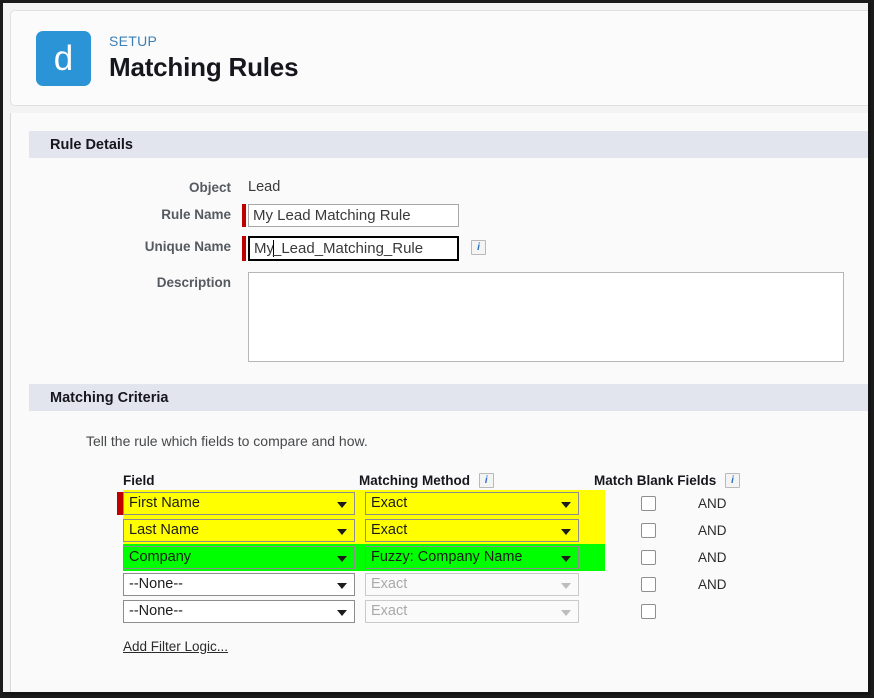 The width and height of the screenshot is (874, 698). What do you see at coordinates (448, 397) in the screenshot?
I see `section-header-matching-criteria: Matching Criteria` at bounding box center [448, 397].